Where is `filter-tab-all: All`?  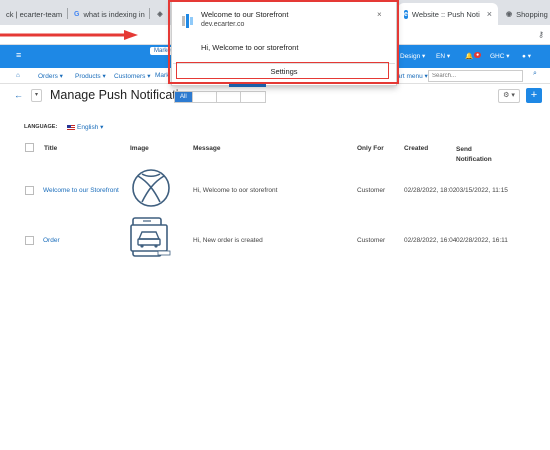
filter-tab-all: All is located at coordinates (184, 97).